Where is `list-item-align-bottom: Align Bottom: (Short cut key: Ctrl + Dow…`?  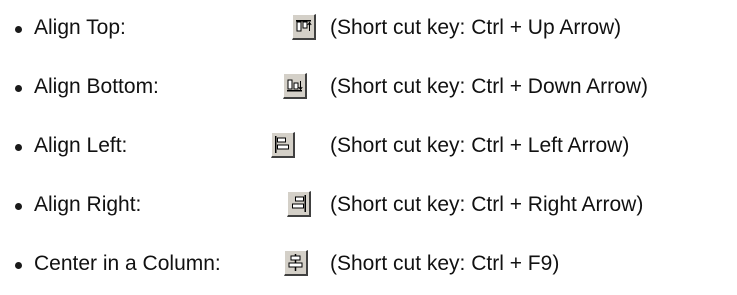
list-item-align-bottom: Align Bottom: (Short cut key: Ctrl + Dow… is located at coordinates (368, 88).